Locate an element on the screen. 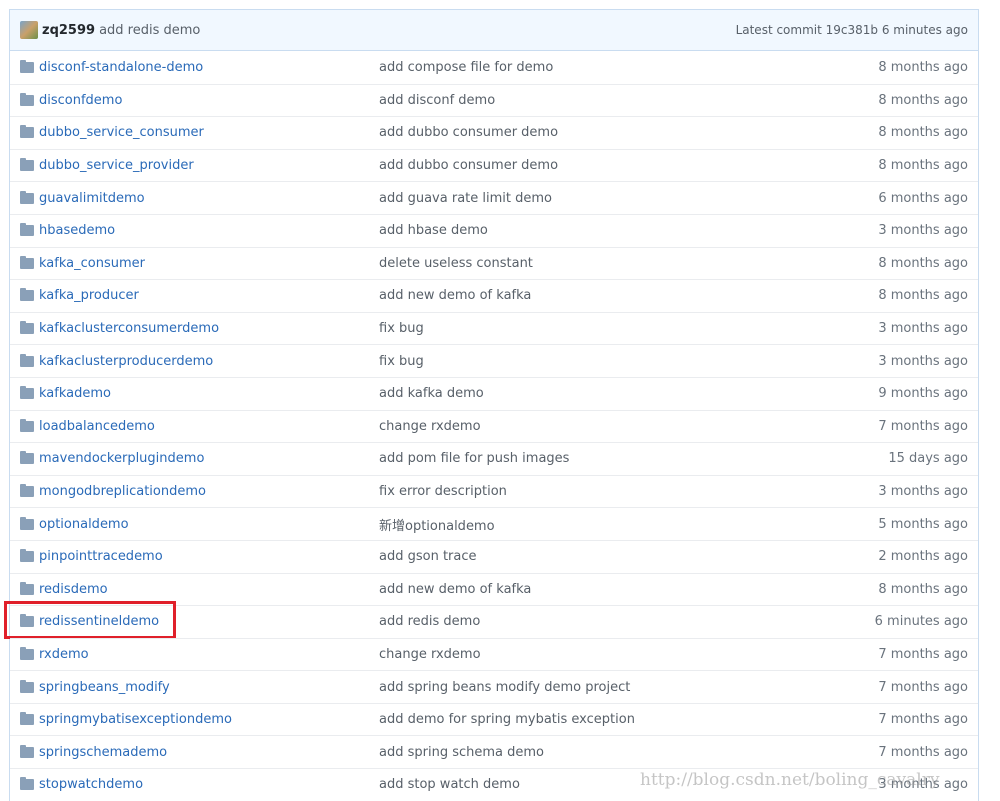 The image size is (1000, 801). commit-message-link: delete useless constant is located at coordinates (628, 263).